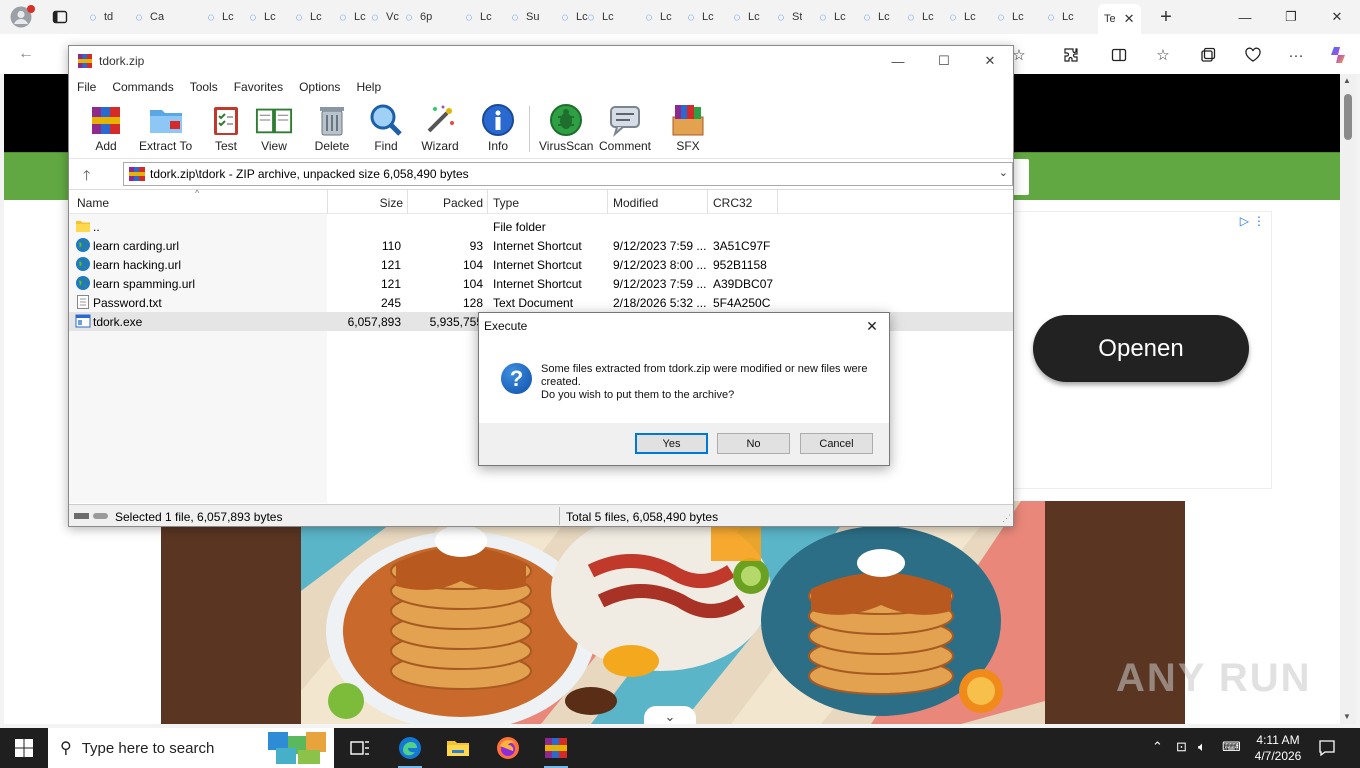 This screenshot has height=768, width=1360. I want to click on browser-tab: ◌ Su, so click(523, 17).